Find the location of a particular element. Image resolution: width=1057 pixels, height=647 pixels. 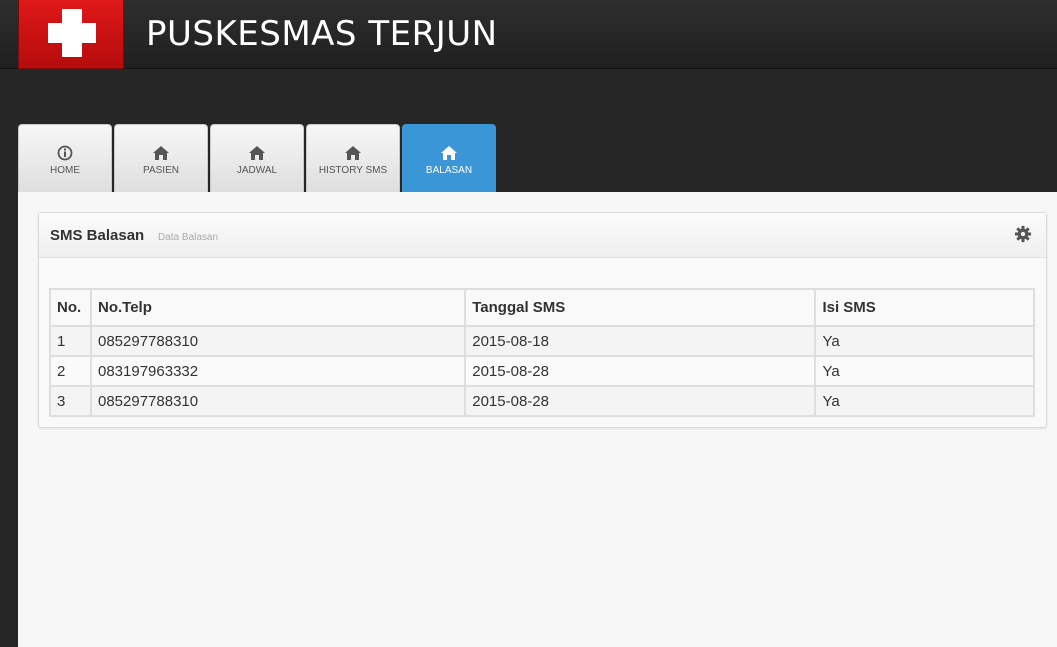

tab-home: HOME is located at coordinates (65, 158).